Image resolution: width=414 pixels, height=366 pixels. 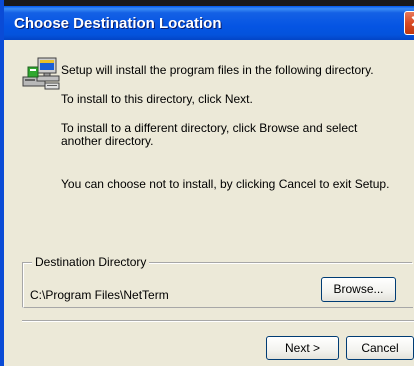 What do you see at coordinates (218, 321) in the screenshot?
I see `button-separator` at bounding box center [218, 321].